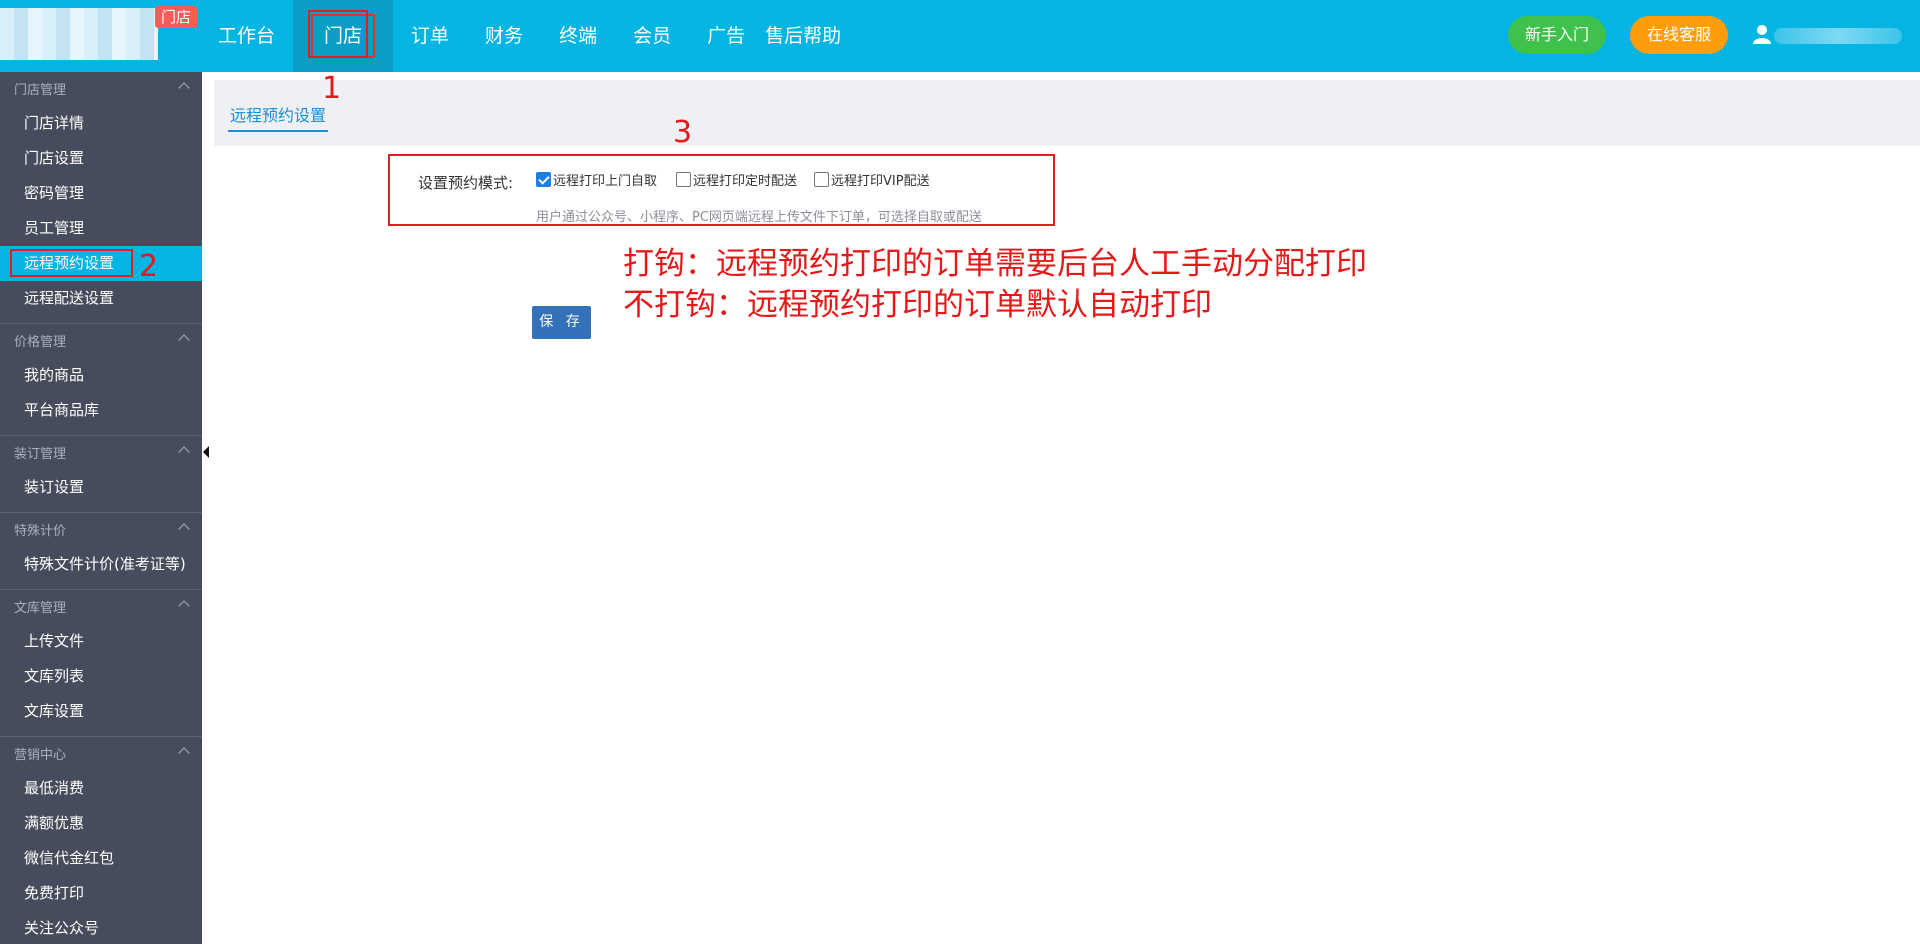  I want to click on option-vip-delivery: 远程打印VIP配送, so click(872, 179).